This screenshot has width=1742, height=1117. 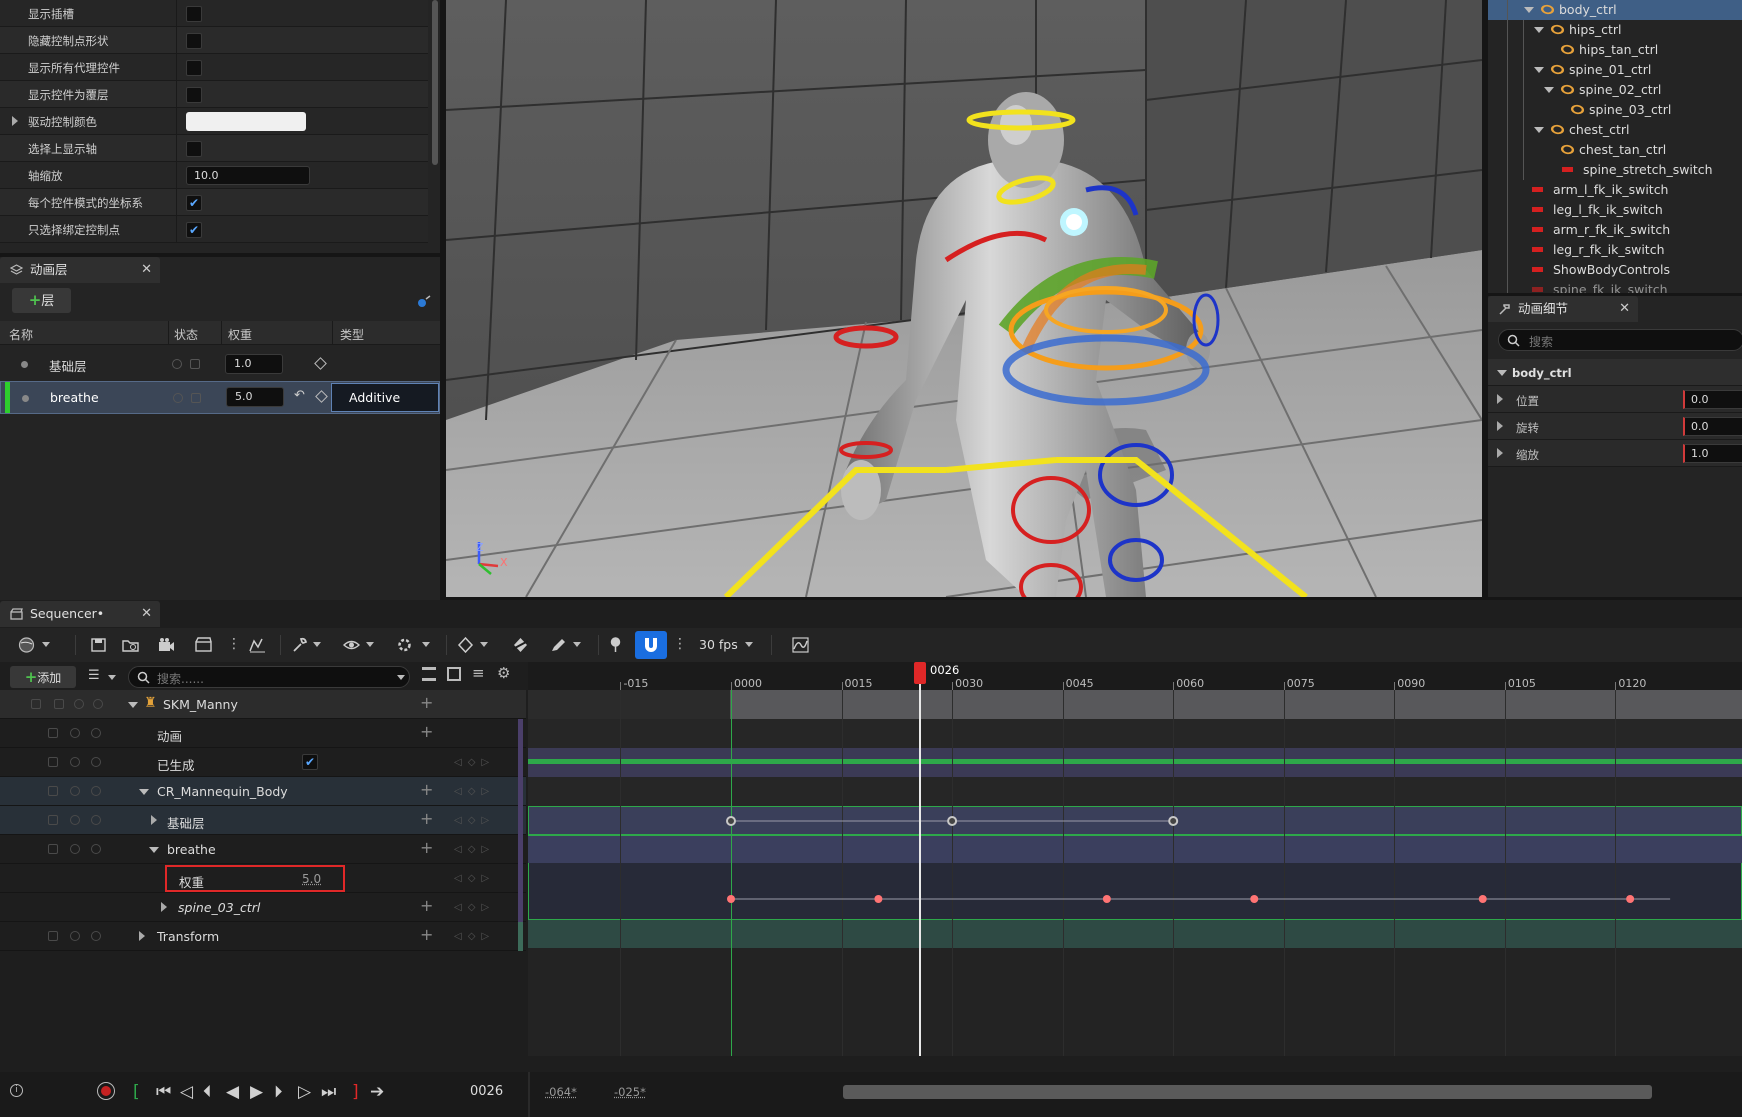 What do you see at coordinates (351, 645) in the screenshot?
I see `eye-icon` at bounding box center [351, 645].